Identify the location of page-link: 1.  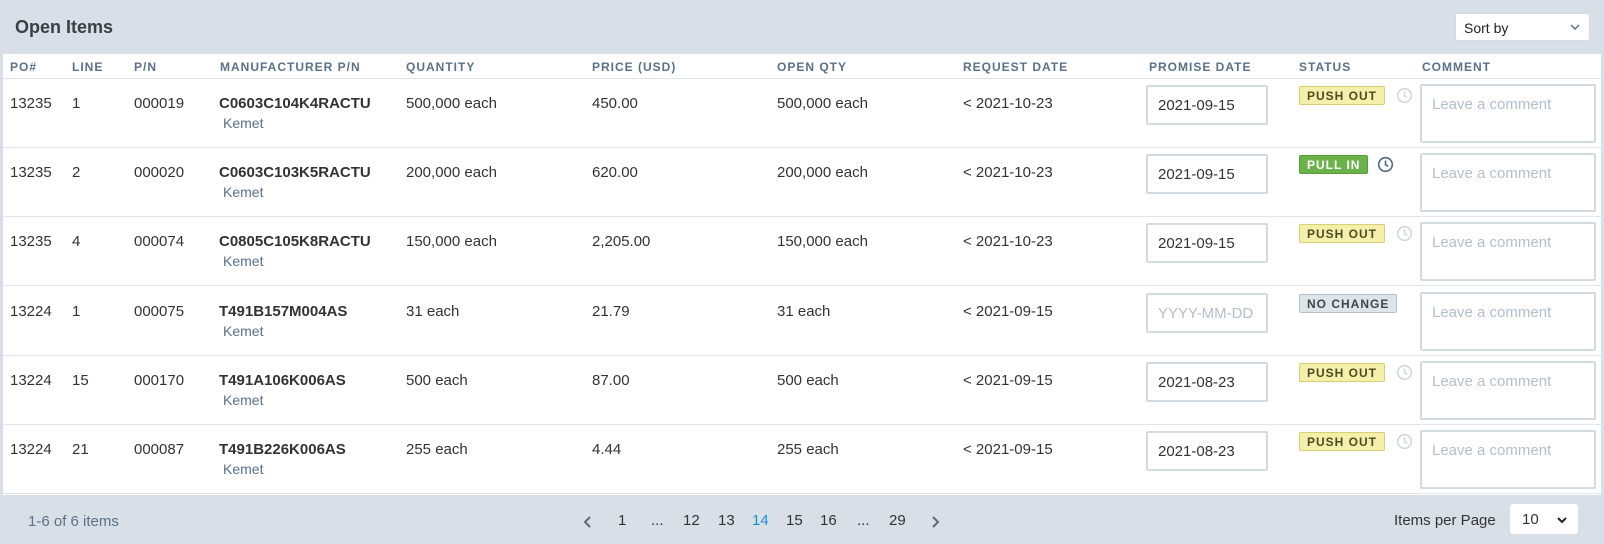
(622, 520).